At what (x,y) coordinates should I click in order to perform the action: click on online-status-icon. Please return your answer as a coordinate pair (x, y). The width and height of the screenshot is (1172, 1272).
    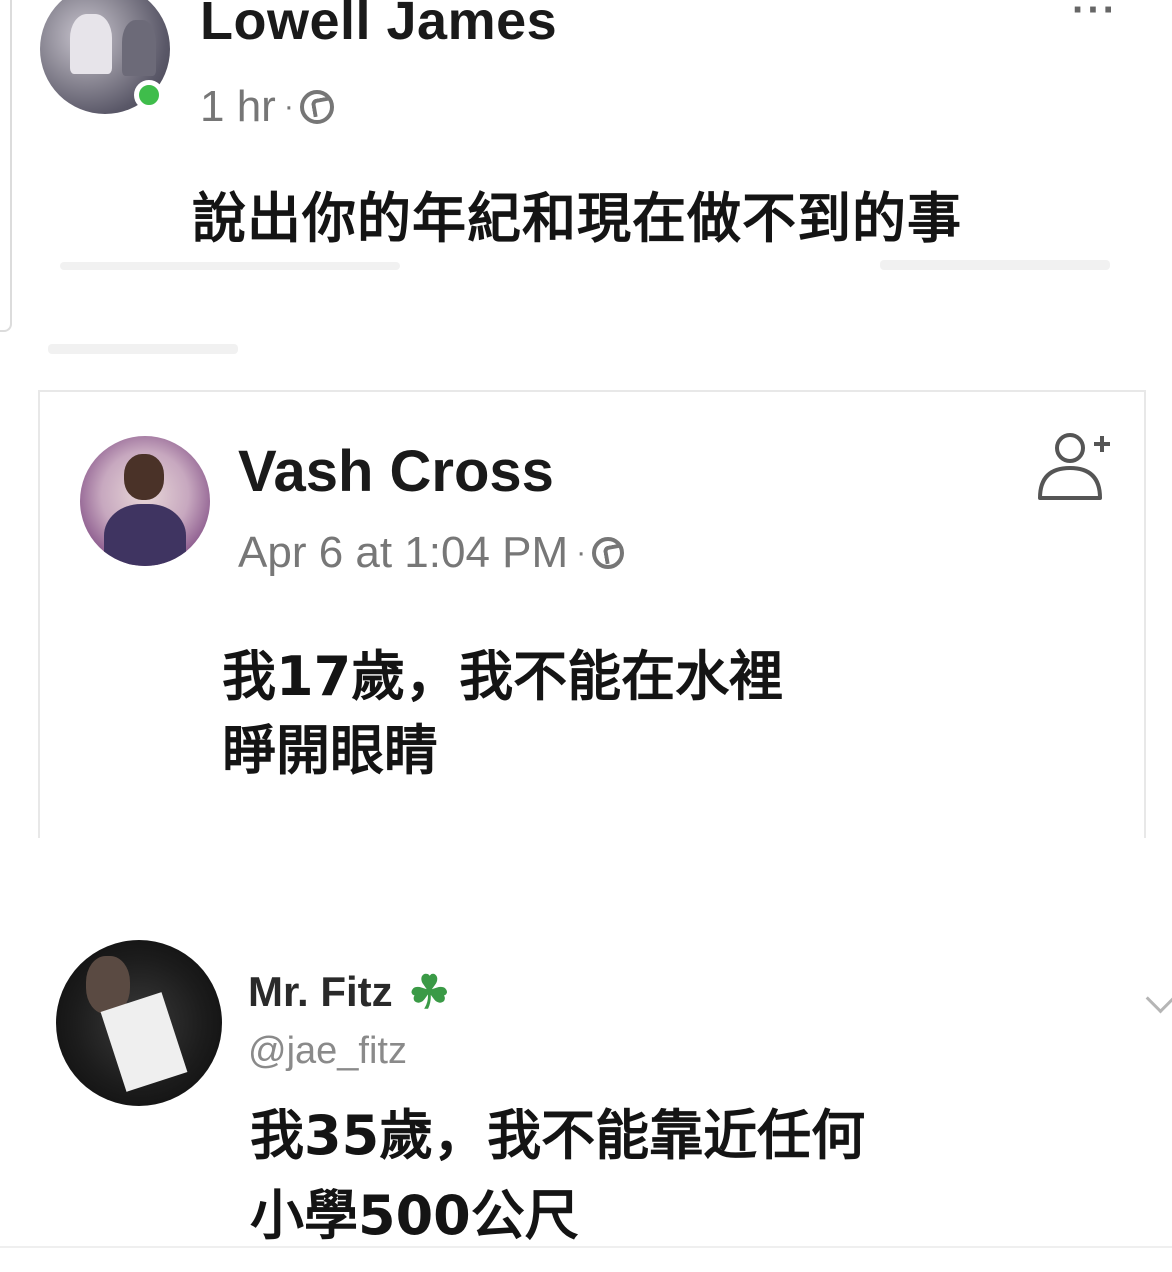
    Looking at the image, I should click on (149, 95).